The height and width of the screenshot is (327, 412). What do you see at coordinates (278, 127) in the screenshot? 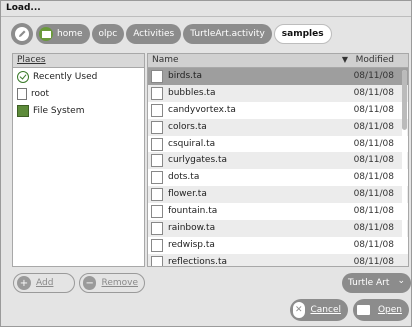
I see `file-row: colors.ta 08/11/08` at bounding box center [278, 127].